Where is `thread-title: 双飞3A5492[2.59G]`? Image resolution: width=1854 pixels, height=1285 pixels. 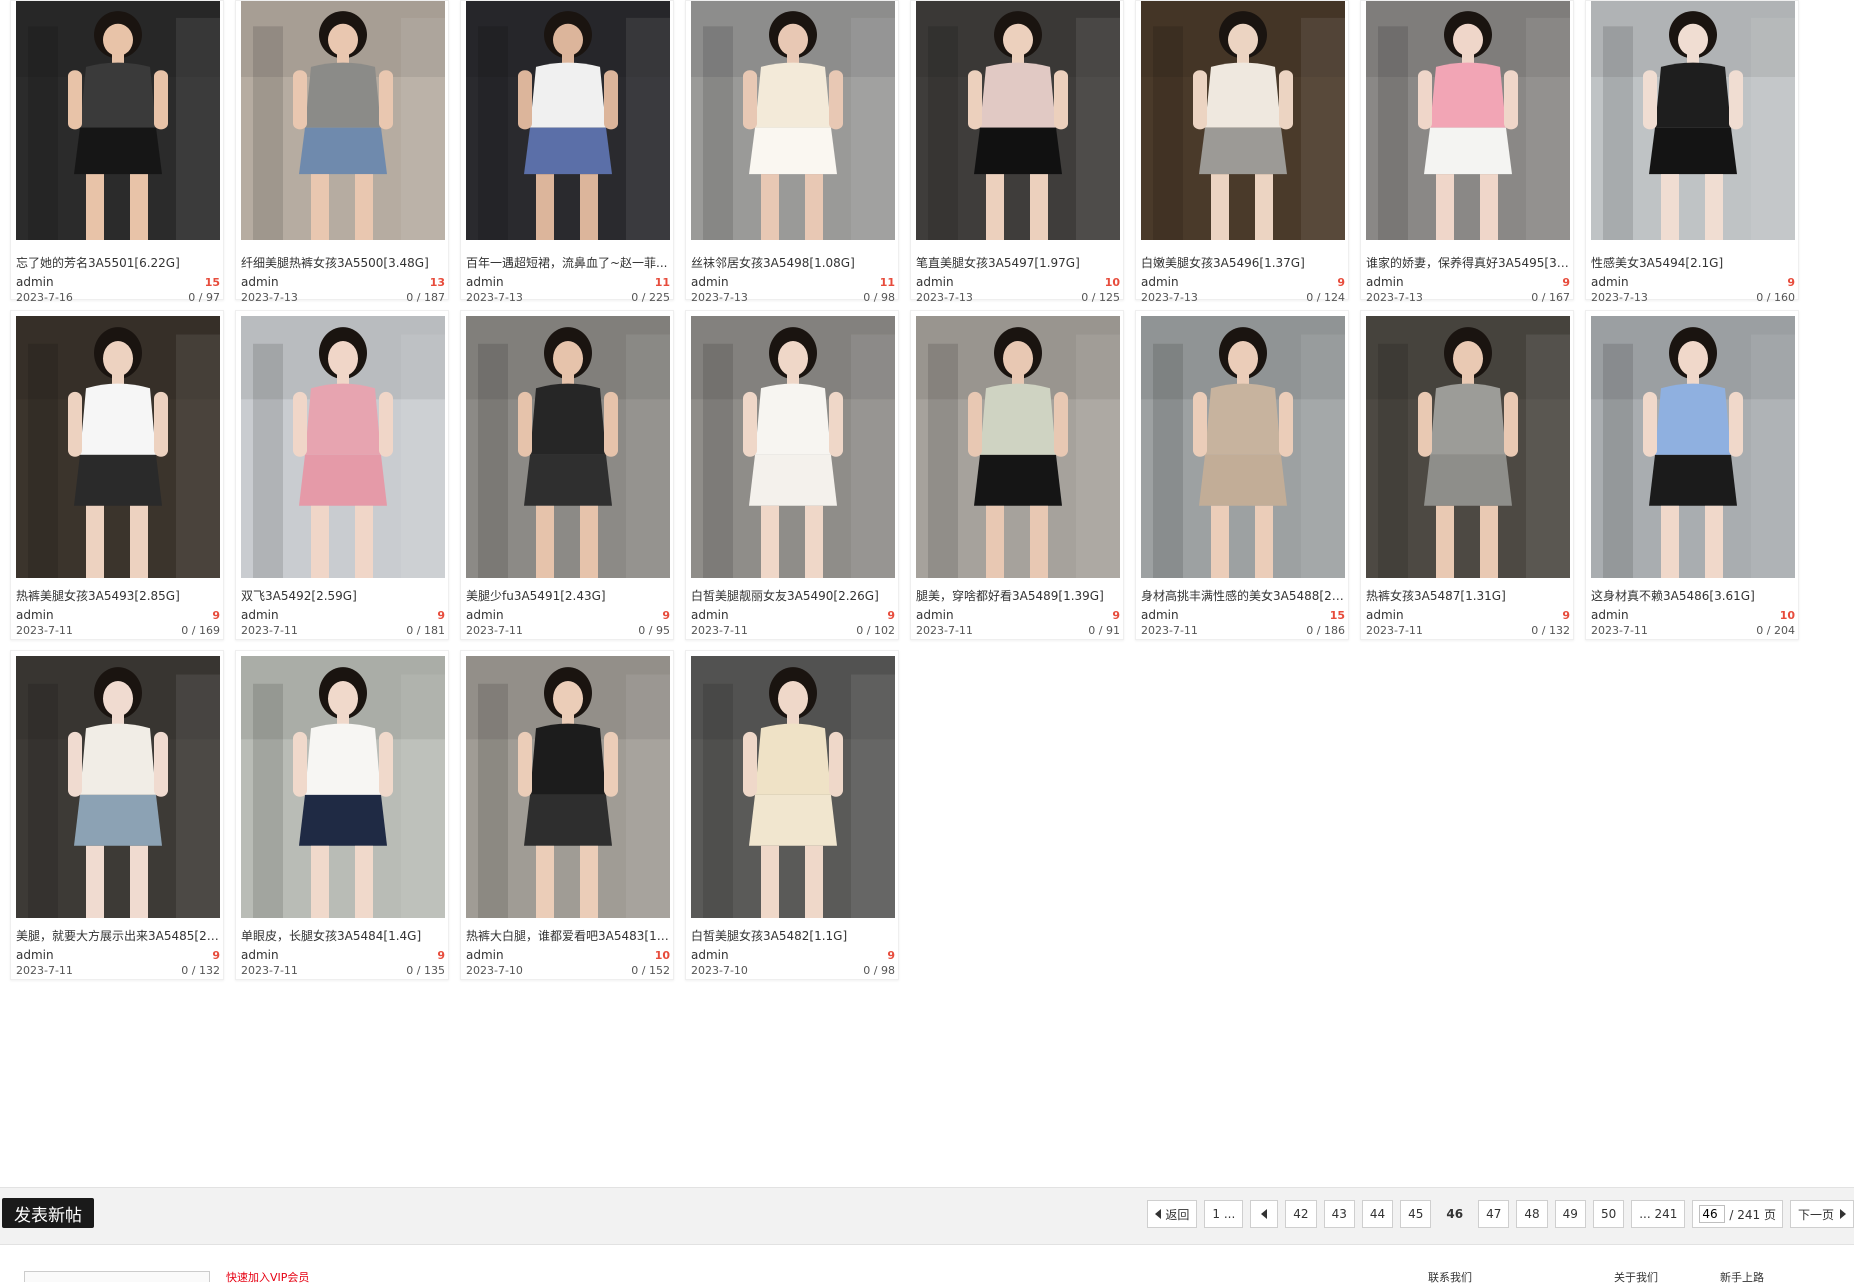
thread-title: 双飞3A5492[2.59G] is located at coordinates (343, 595).